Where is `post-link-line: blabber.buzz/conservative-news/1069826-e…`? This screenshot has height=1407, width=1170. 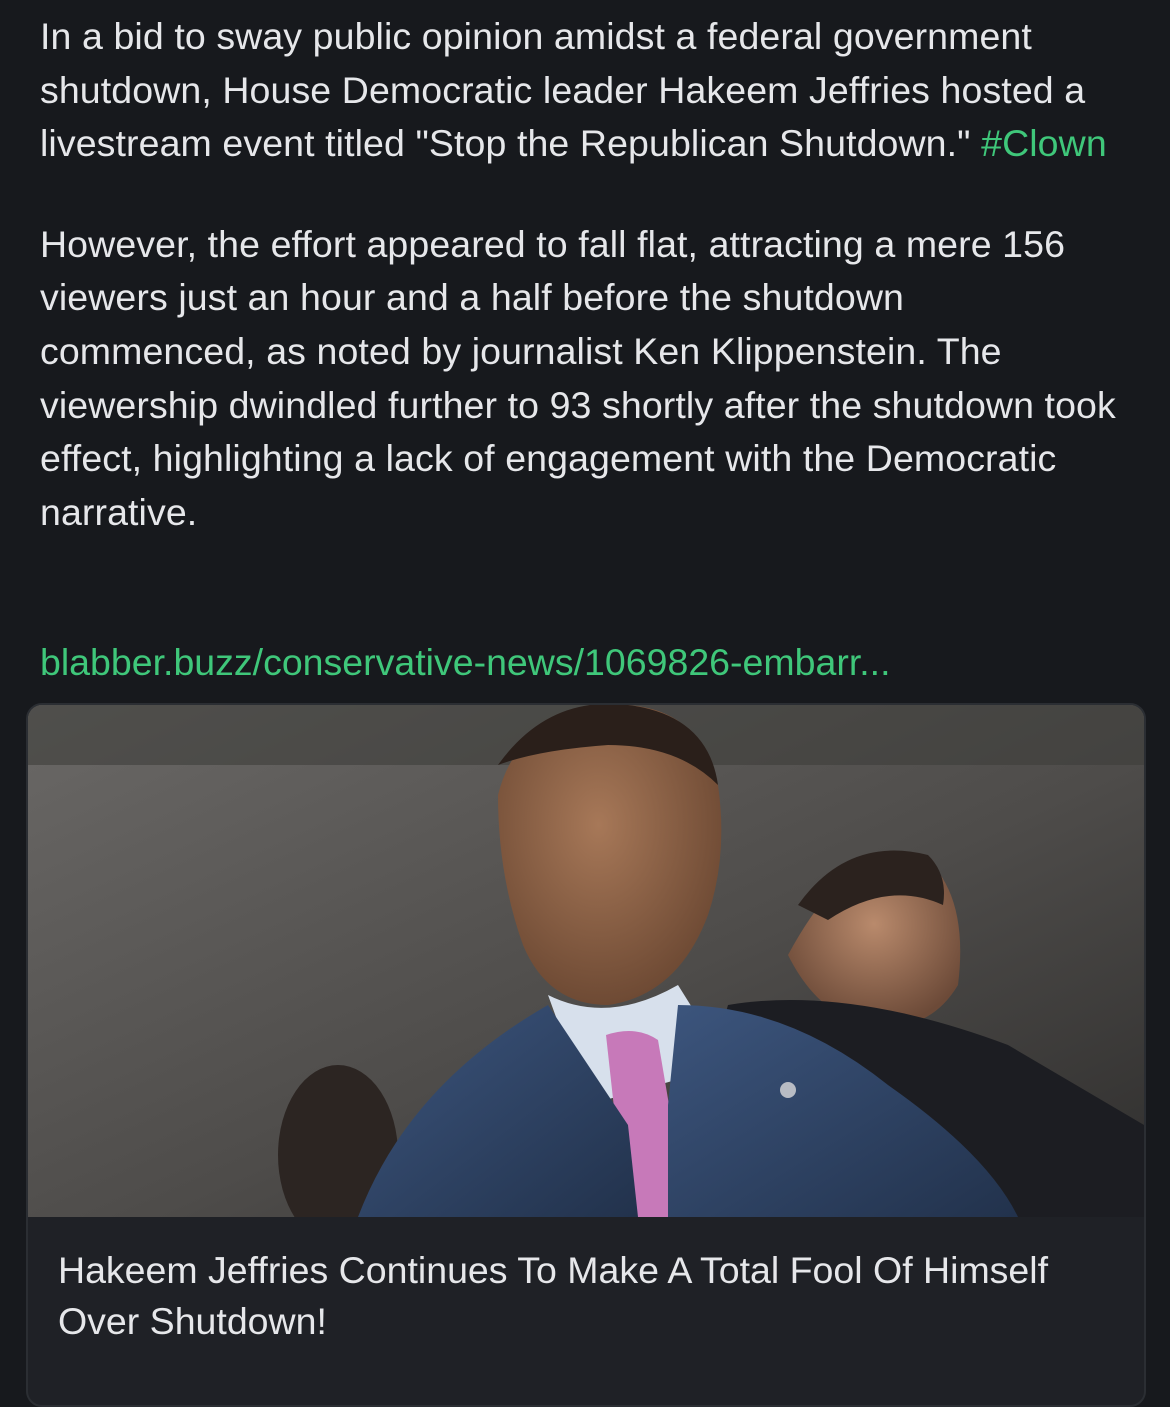
post-link-line: blabber.buzz/conservative-news/1069826-e… is located at coordinates (465, 663).